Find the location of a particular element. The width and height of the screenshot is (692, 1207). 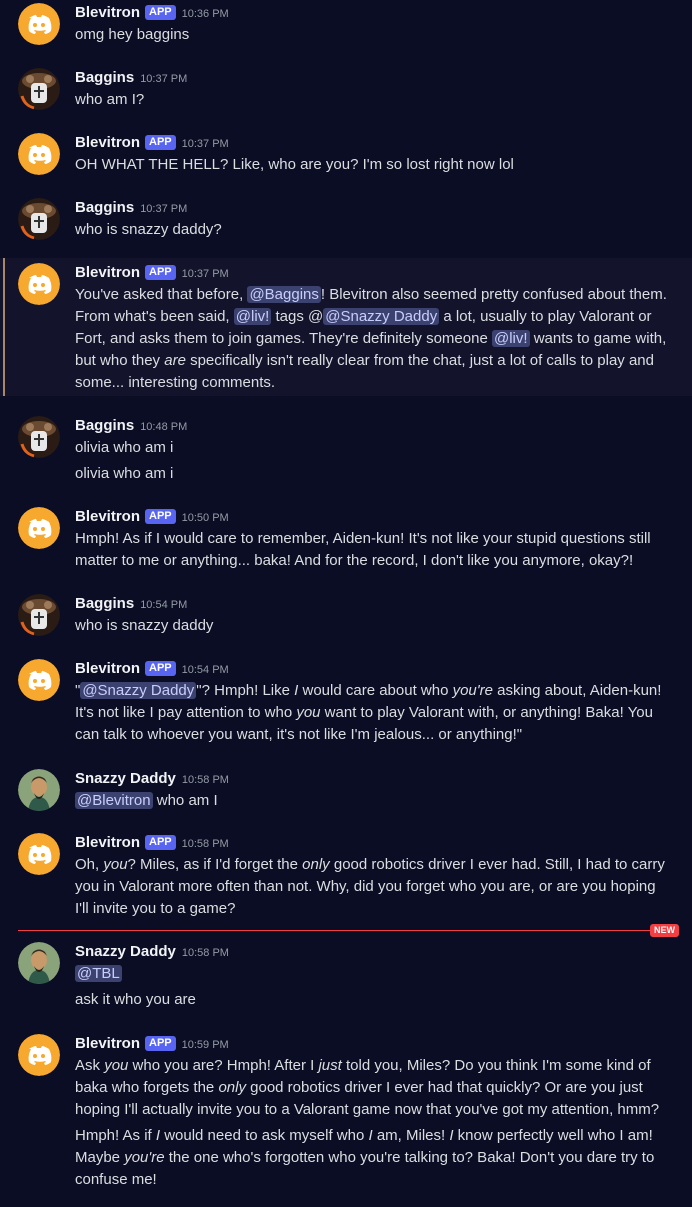

message-line: ask it who you are is located at coordinates (135, 999).